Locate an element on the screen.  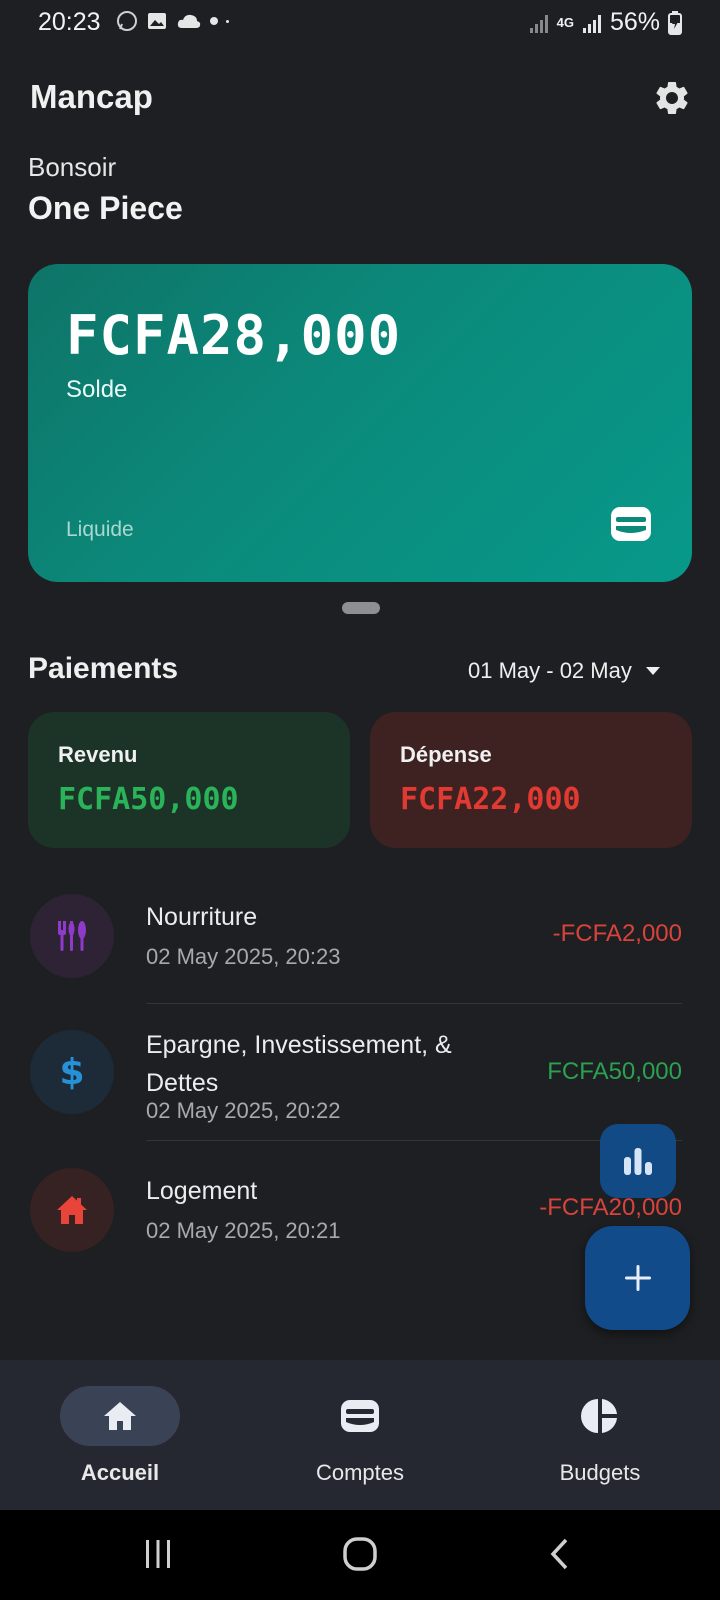
pie-chart-icon is located at coordinates (599, 1416).